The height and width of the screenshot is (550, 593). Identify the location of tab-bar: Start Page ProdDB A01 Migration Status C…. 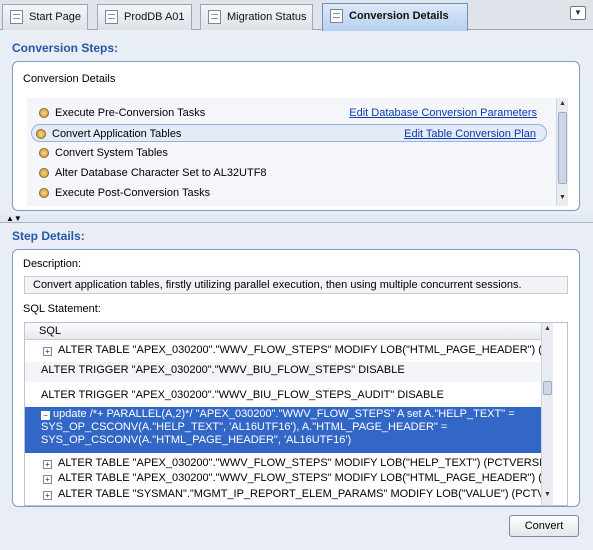
(296, 15).